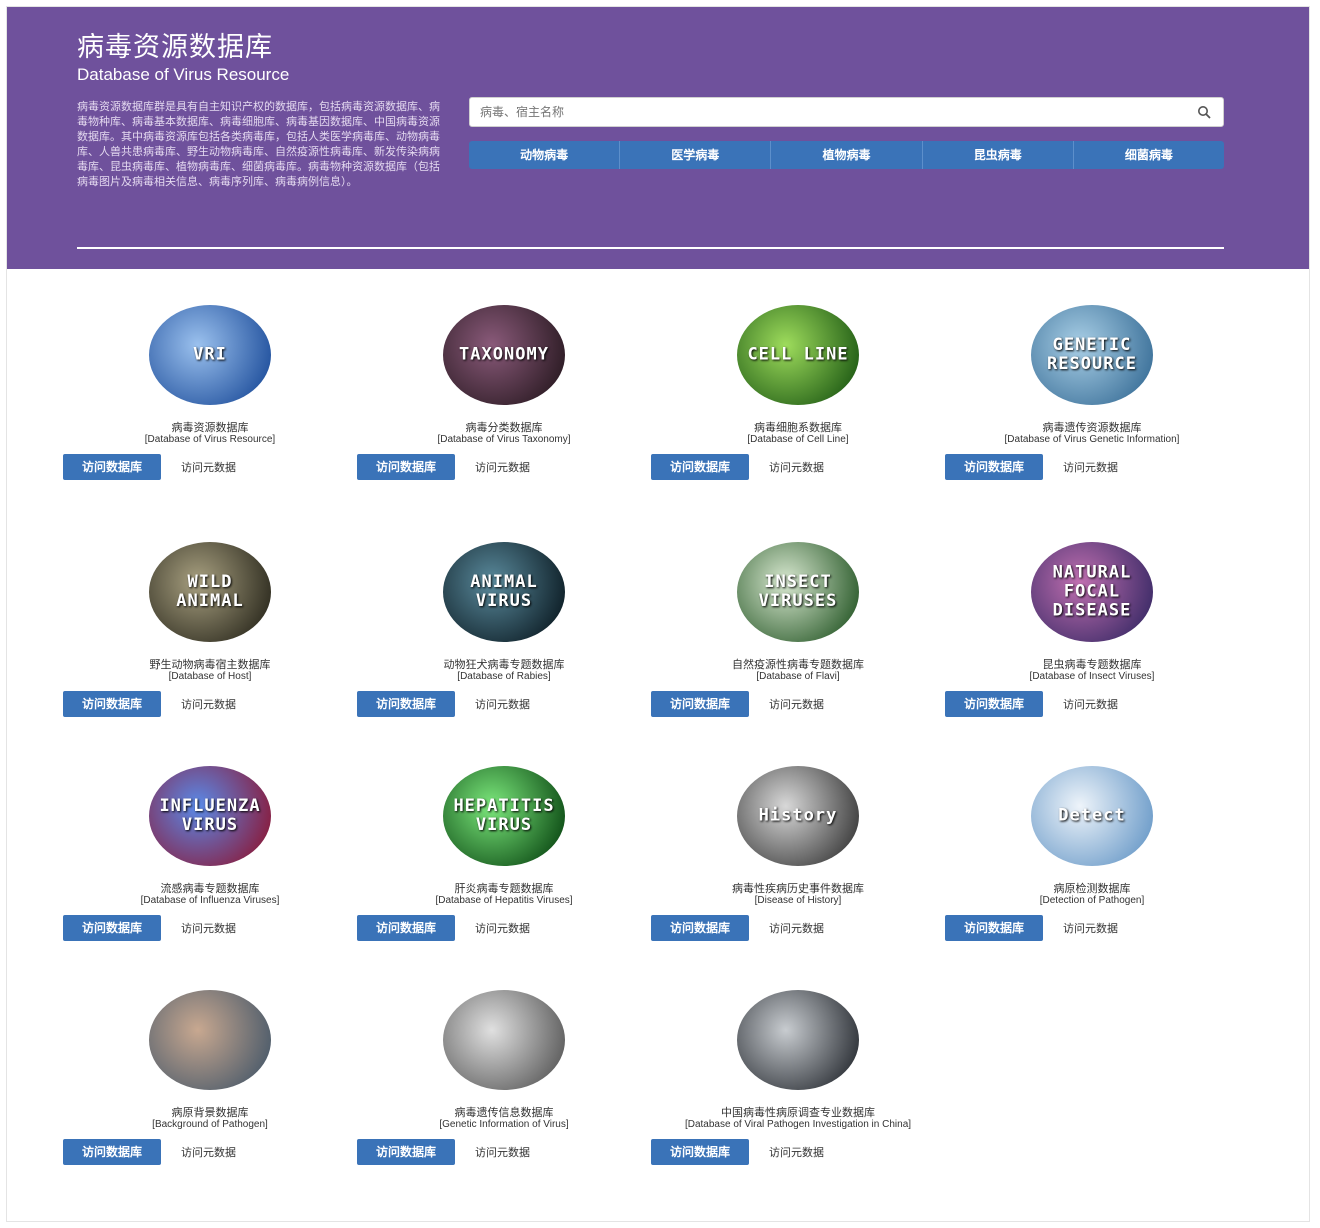 Image resolution: width=1320 pixels, height=1228 pixels. Describe the element at coordinates (1092, 592) in the screenshot. I see `database-thumbnail: NATURAL FOCAL DISEASE` at that location.